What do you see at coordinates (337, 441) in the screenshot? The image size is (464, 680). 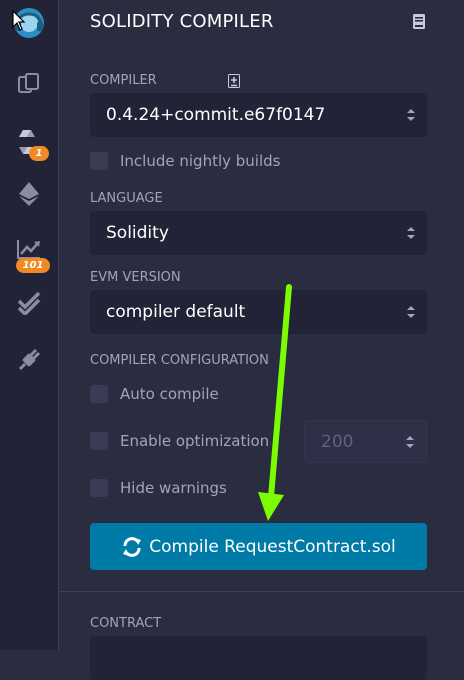 I see `optimization-runs-value: 200` at bounding box center [337, 441].